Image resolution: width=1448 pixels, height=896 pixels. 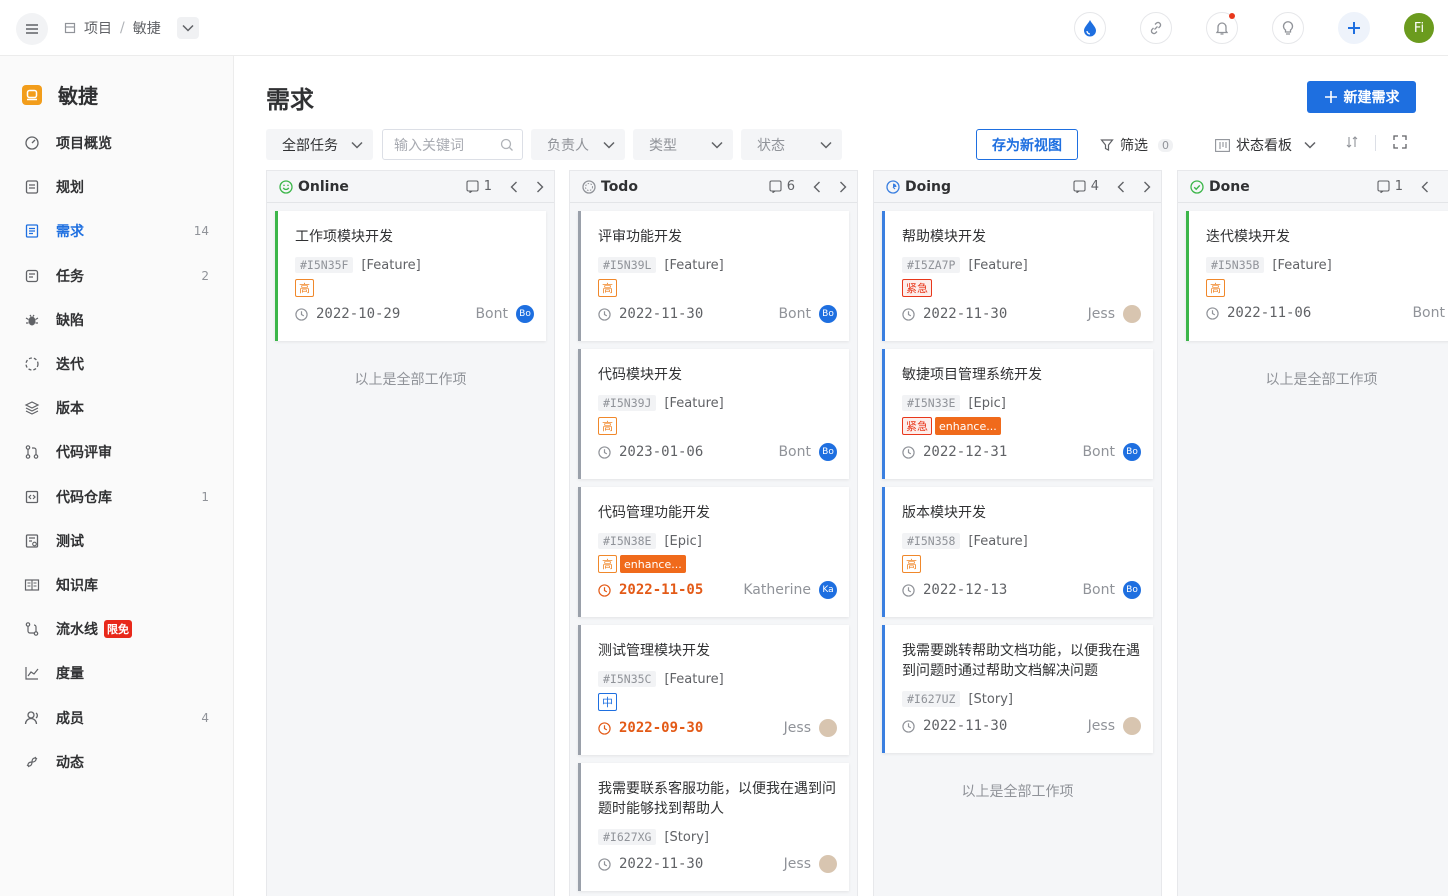 I want to click on search-icon, so click(x=506, y=144).